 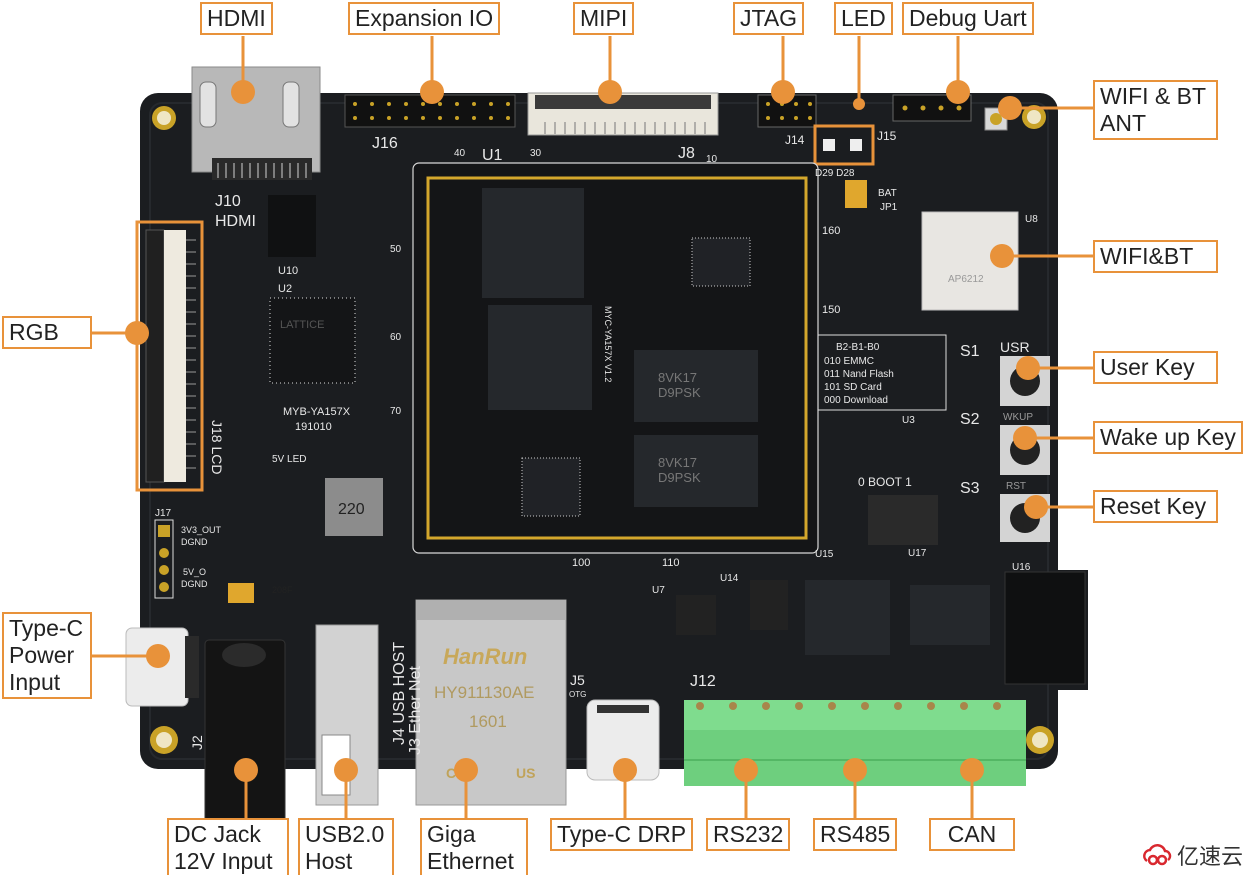 I want to click on silk-boot-header: B2-B1-B0, so click(x=858, y=347).